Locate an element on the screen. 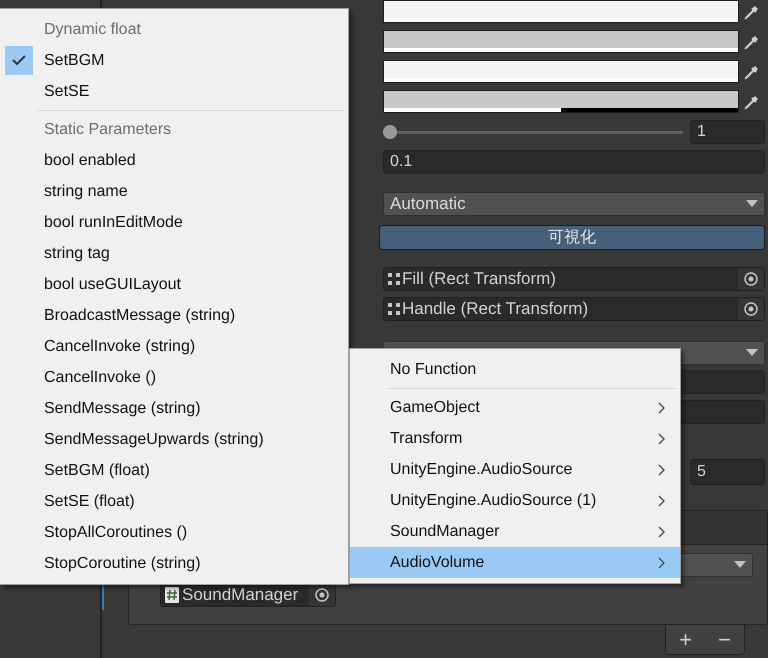 This screenshot has height=658, width=768. add-button: + is located at coordinates (685, 639).